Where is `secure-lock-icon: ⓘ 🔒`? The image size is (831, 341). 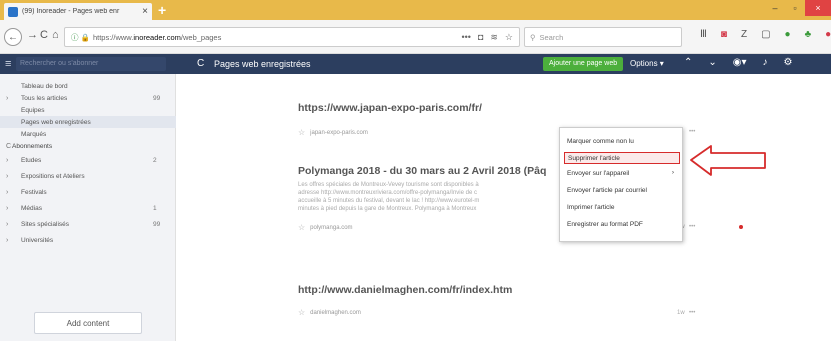
secure-lock-icon: ⓘ 🔒 is located at coordinates (80, 37).